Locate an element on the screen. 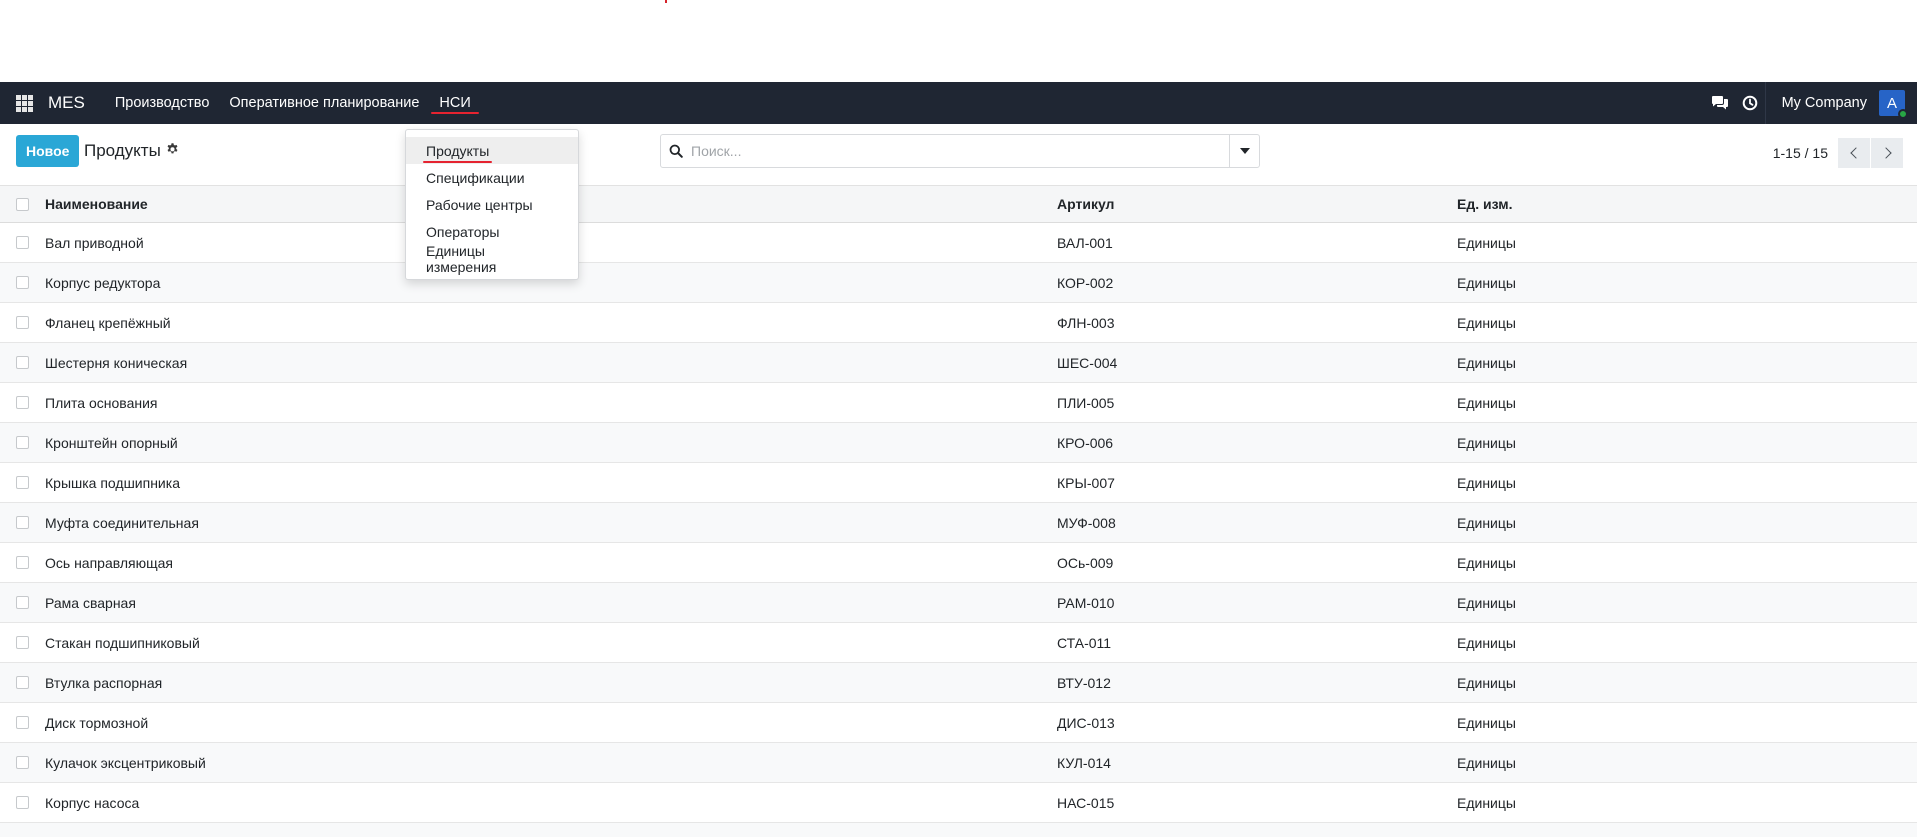 This screenshot has height=837, width=1917. table-row: Муфта соединительная МУФ-008 Единицы is located at coordinates (958, 523).